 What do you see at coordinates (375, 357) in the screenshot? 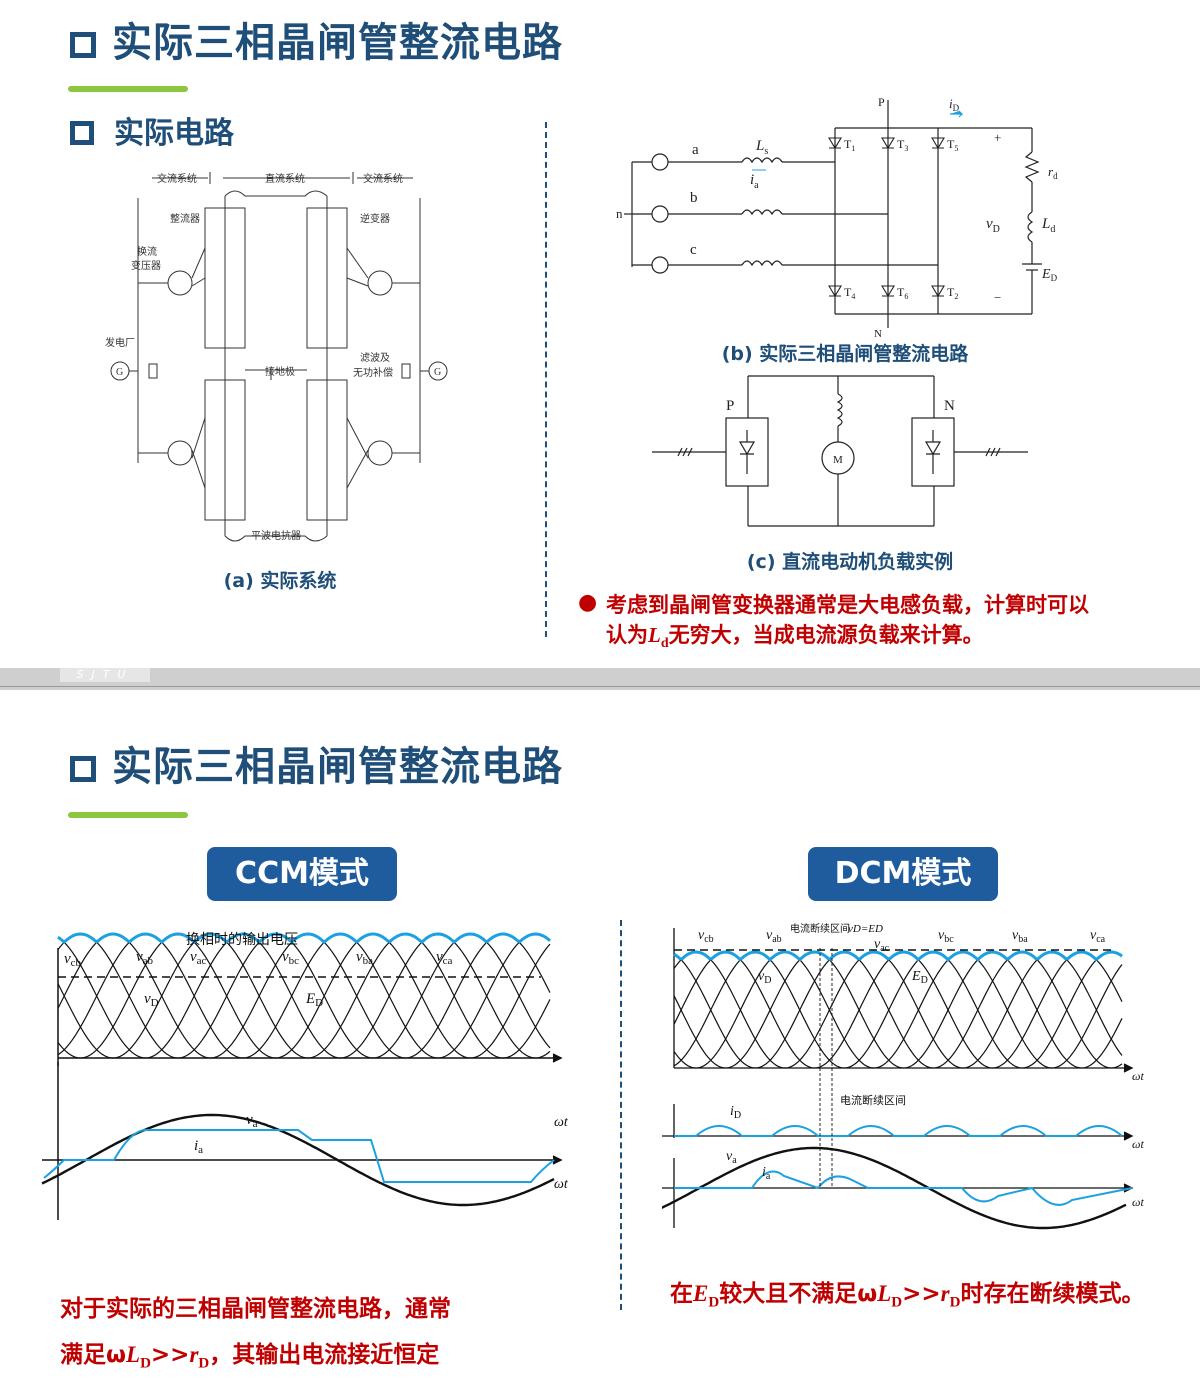
I see `label-filter-1: 滤波及` at bounding box center [375, 357].